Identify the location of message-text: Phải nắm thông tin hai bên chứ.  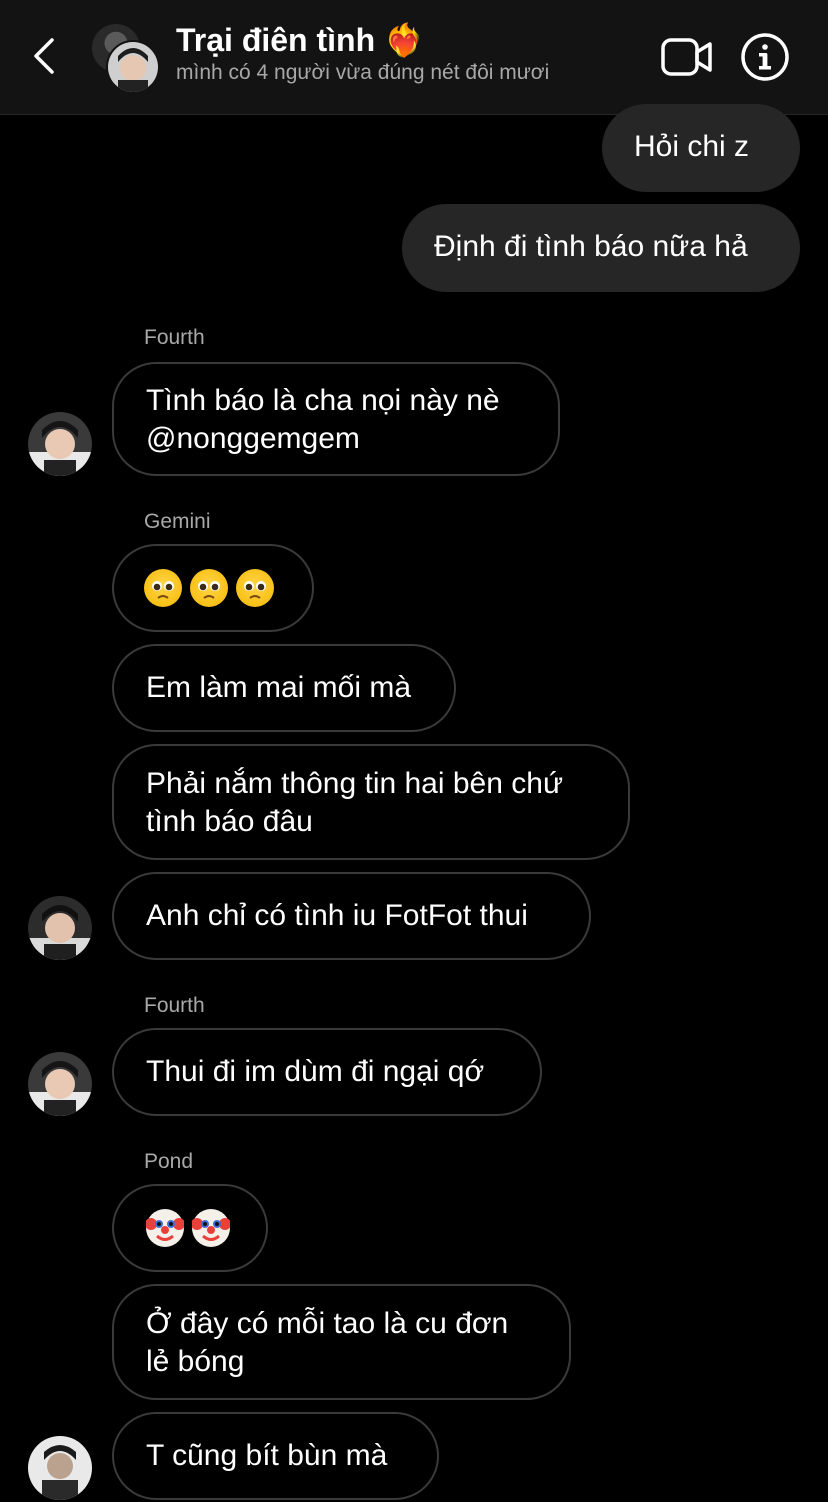
(355, 783).